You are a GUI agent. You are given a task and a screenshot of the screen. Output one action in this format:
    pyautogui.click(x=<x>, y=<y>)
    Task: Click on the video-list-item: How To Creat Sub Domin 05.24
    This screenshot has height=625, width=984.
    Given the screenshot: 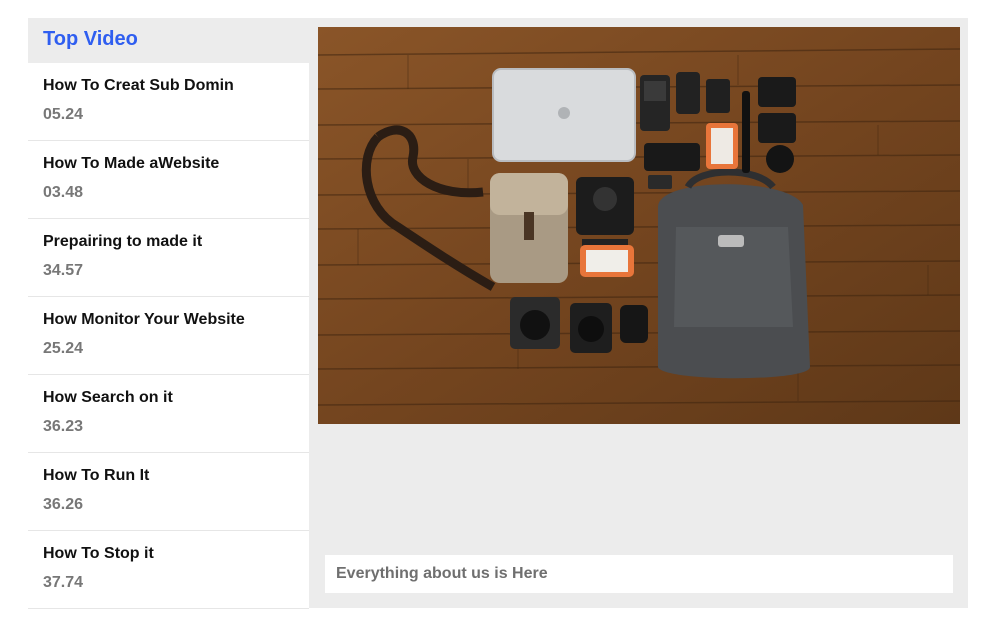 What is the action you would take?
    pyautogui.click(x=168, y=102)
    